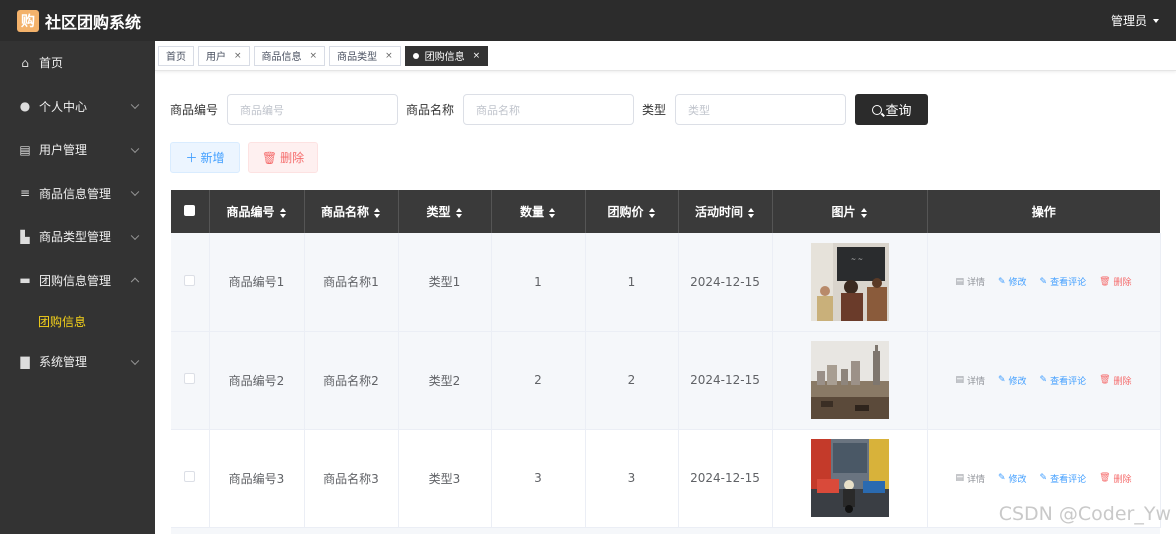 This screenshot has height=534, width=1176. I want to click on cell-qty: 2, so click(538, 380).